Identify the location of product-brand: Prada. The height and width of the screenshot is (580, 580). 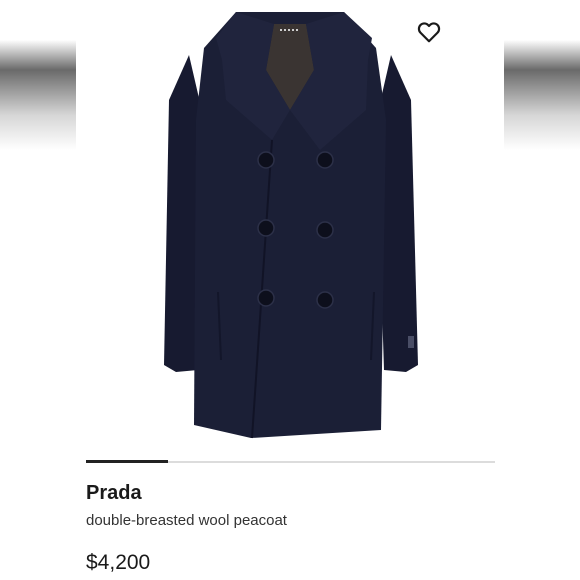
(114, 493).